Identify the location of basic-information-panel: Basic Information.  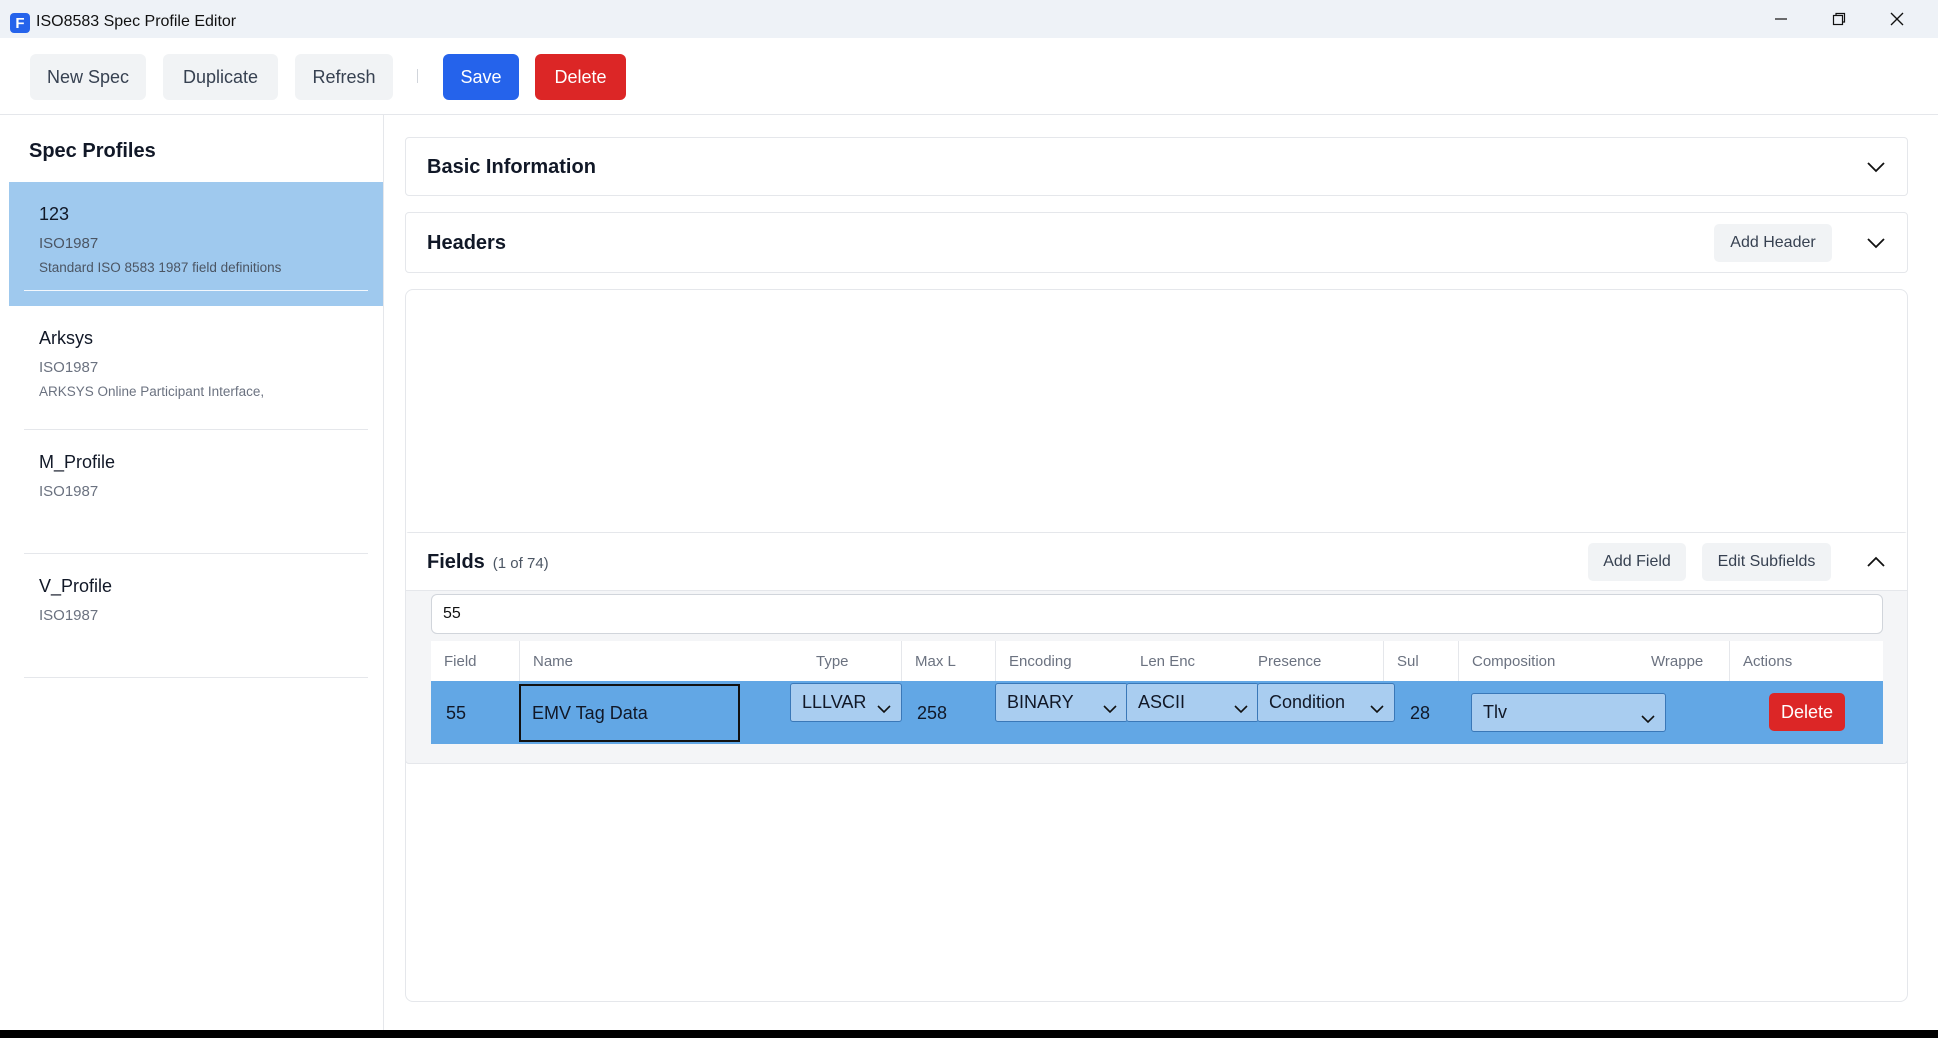
(1156, 166).